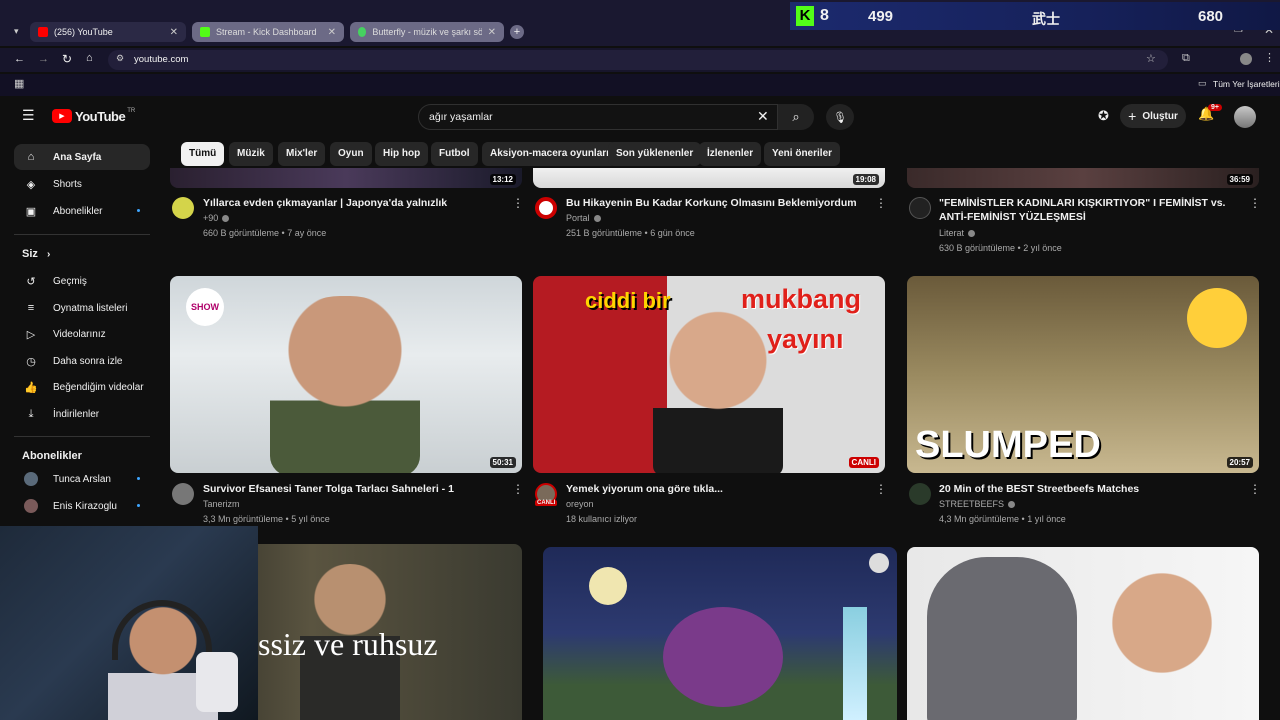 Image resolution: width=1280 pixels, height=720 pixels. What do you see at coordinates (43, 32) in the screenshot?
I see `youtube-favicon-icon` at bounding box center [43, 32].